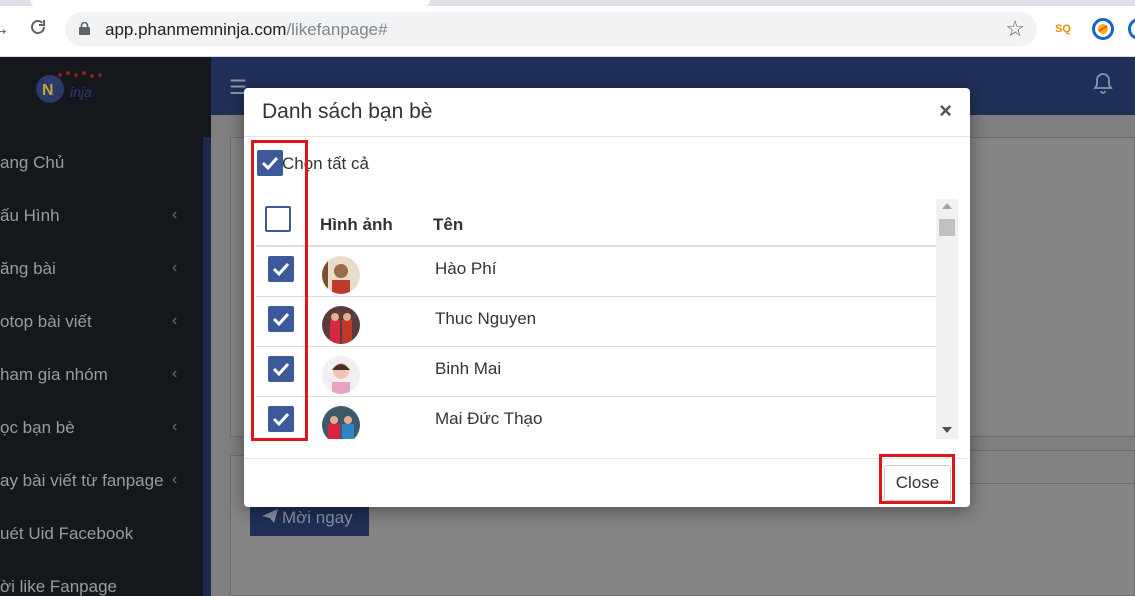 This screenshot has width=1135, height=596. I want to click on footer-divider, so click(607, 458).